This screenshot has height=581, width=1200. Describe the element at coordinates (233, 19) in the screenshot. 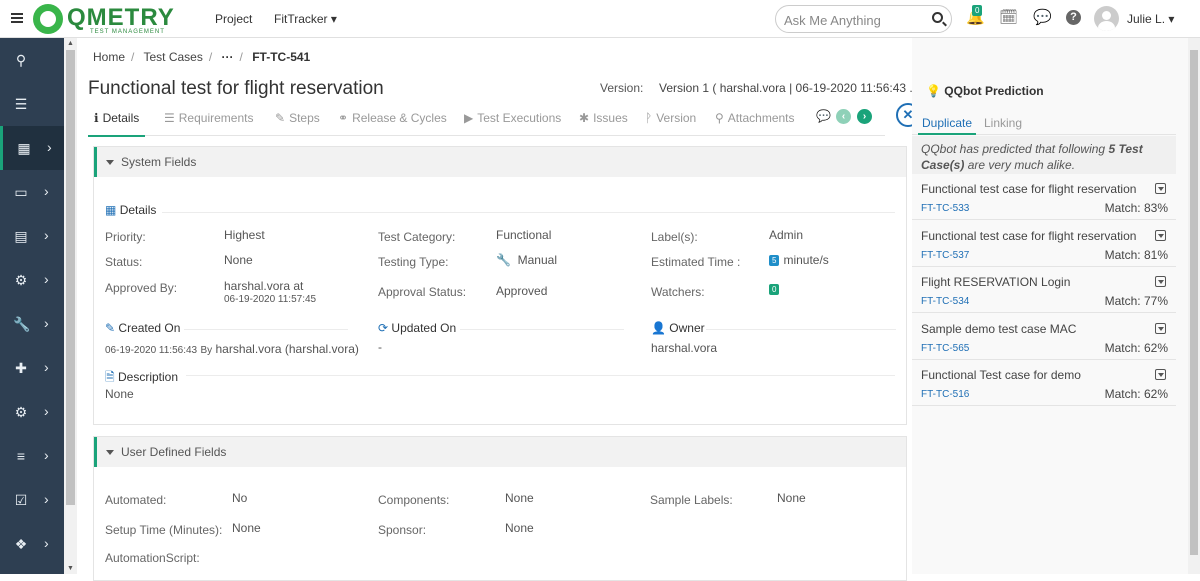

I see `project-menu: Project` at that location.